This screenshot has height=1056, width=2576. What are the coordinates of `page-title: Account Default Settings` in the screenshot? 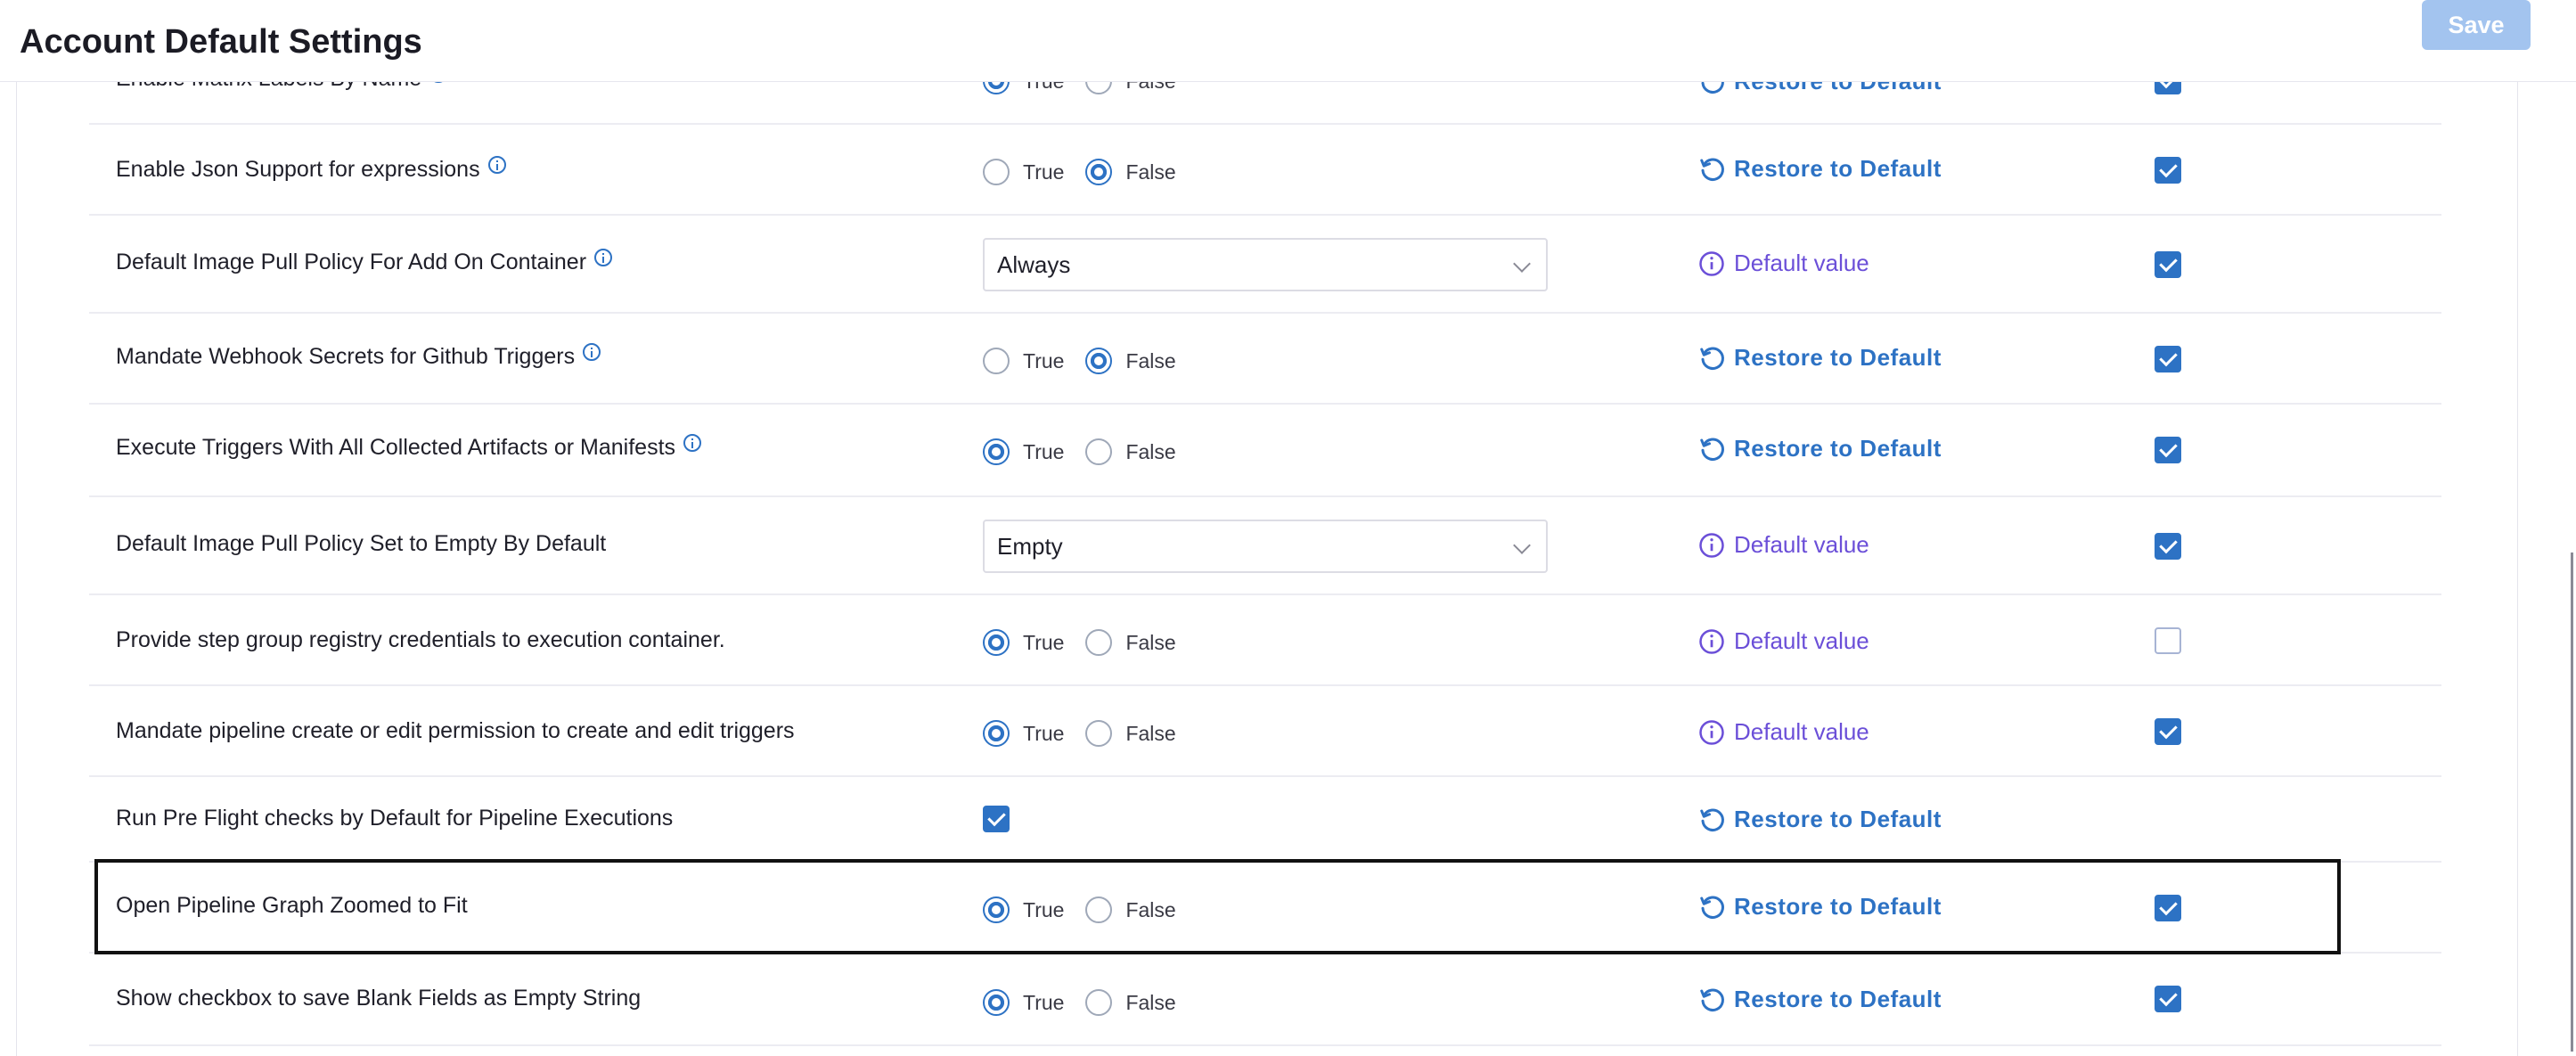 It's located at (221, 42).